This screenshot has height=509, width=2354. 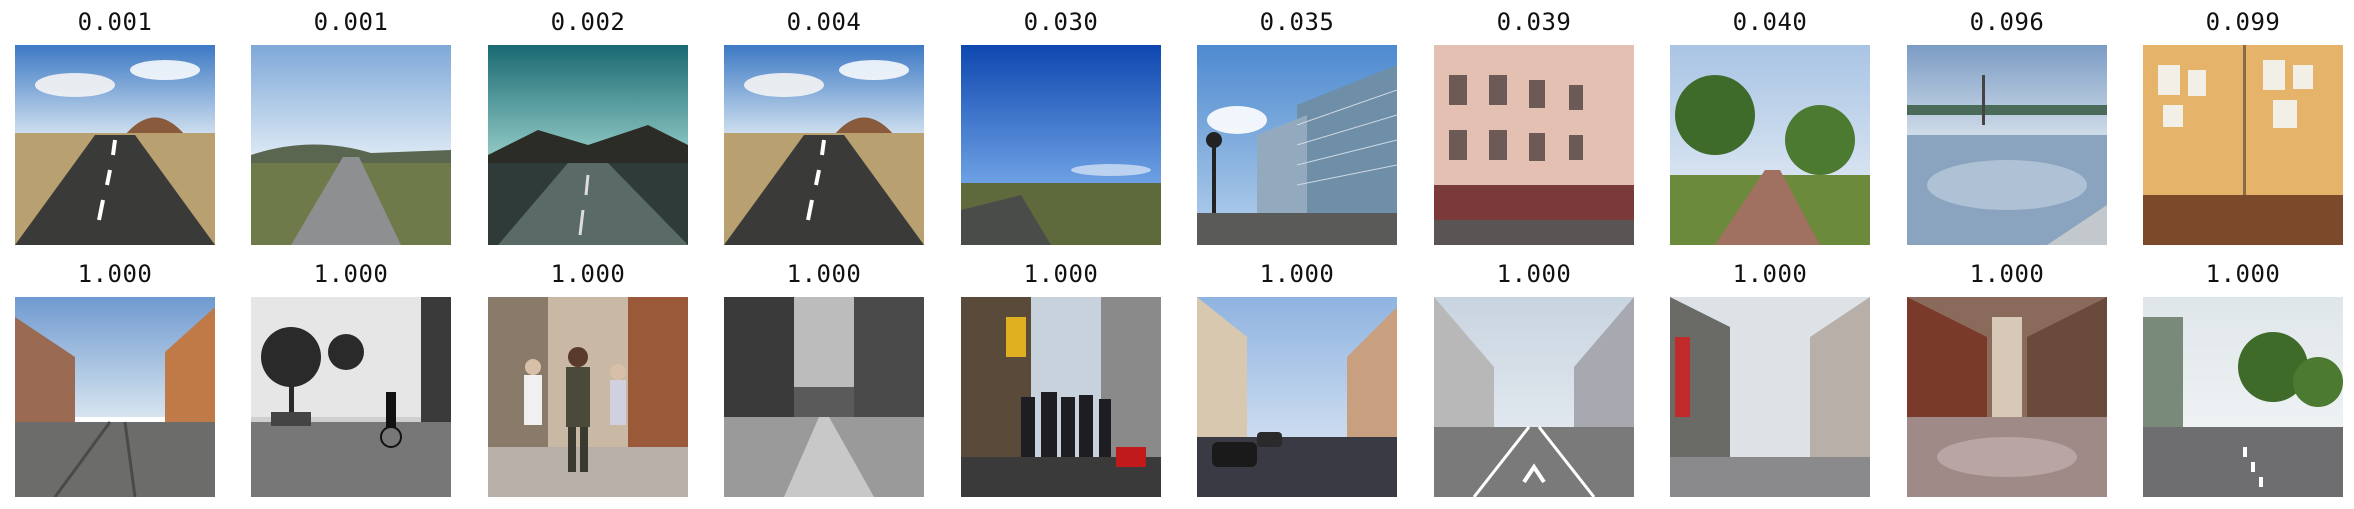 I want to click on photo-narrow-shop-street, so click(x=1770, y=397).